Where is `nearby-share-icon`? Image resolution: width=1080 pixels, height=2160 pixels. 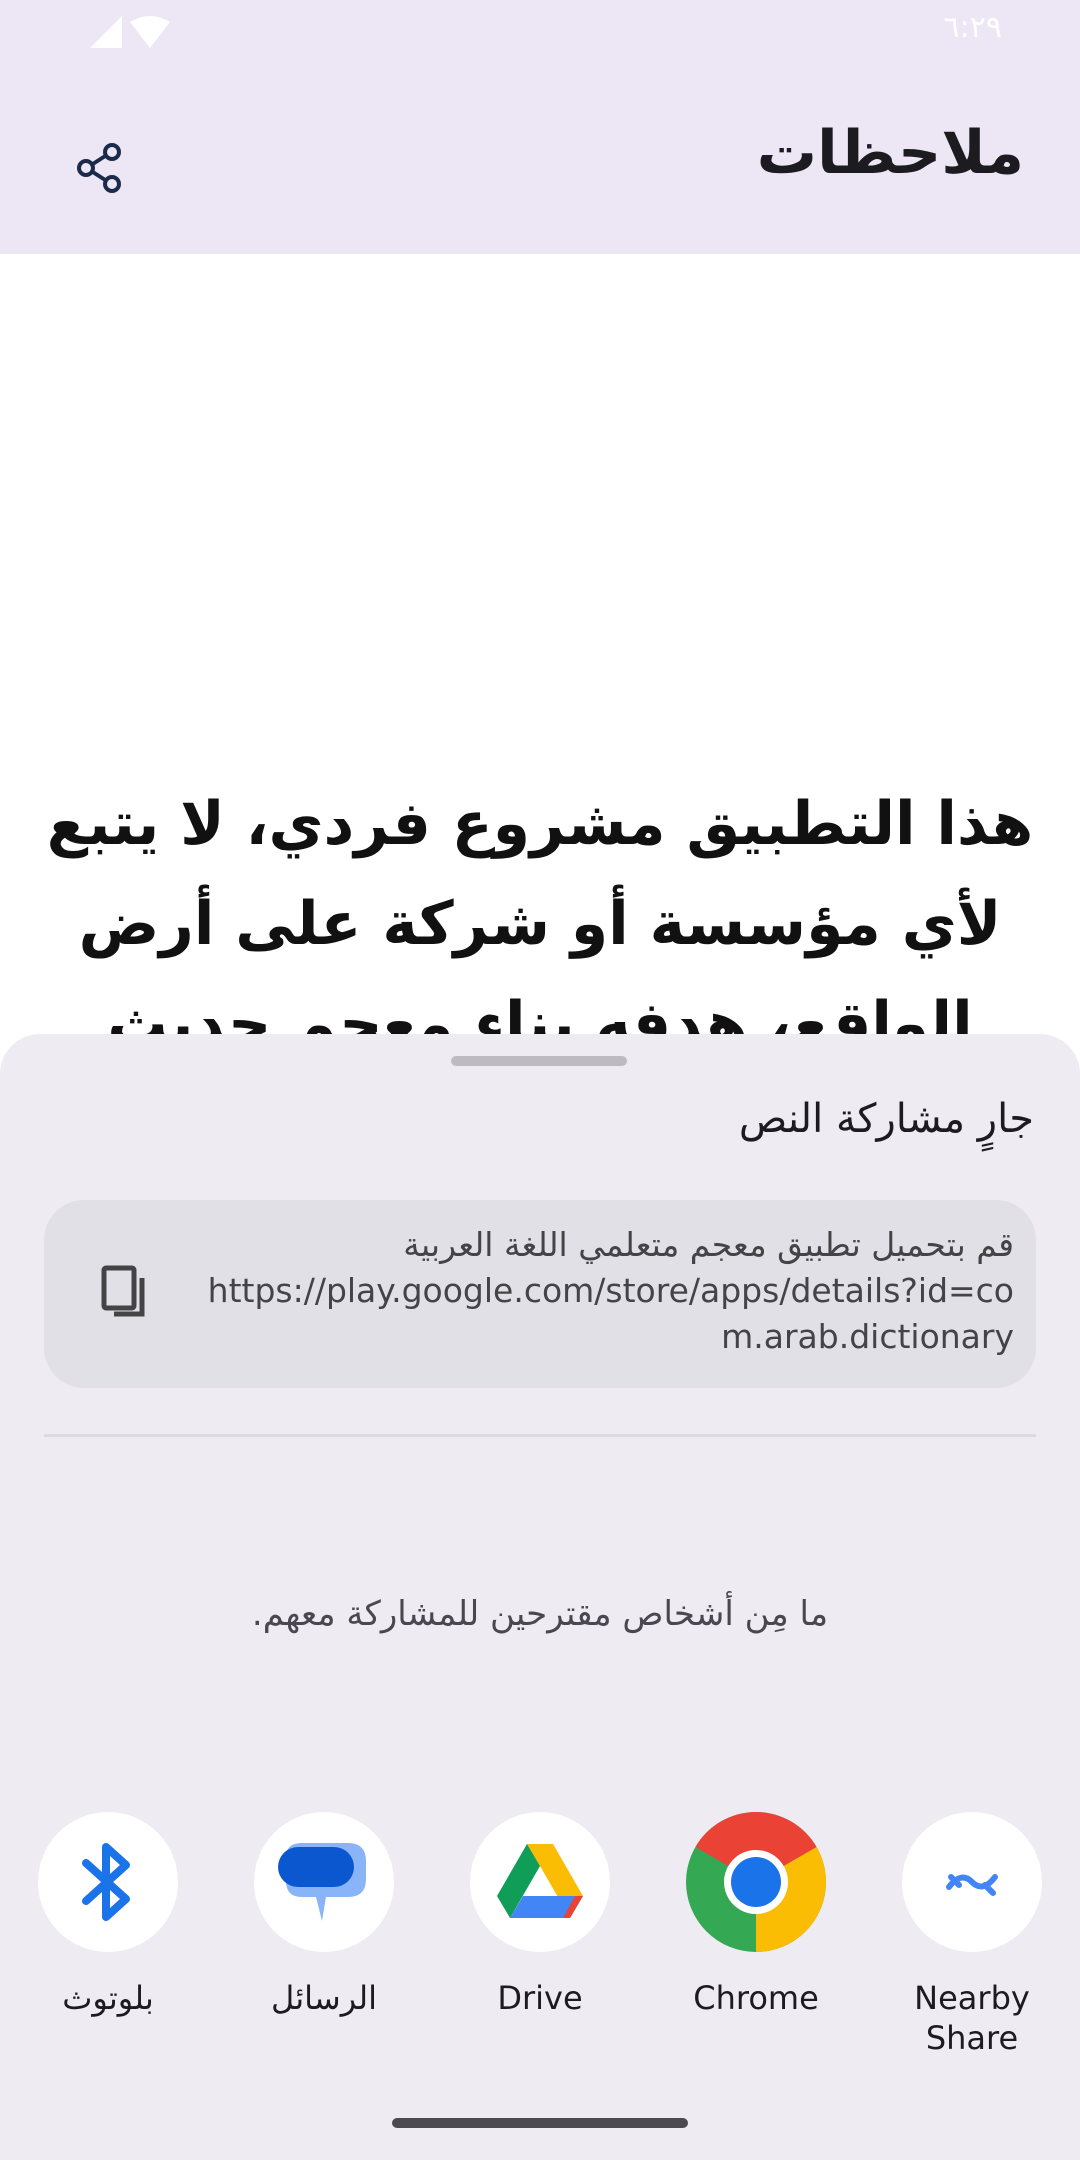 nearby-share-icon is located at coordinates (972, 1885).